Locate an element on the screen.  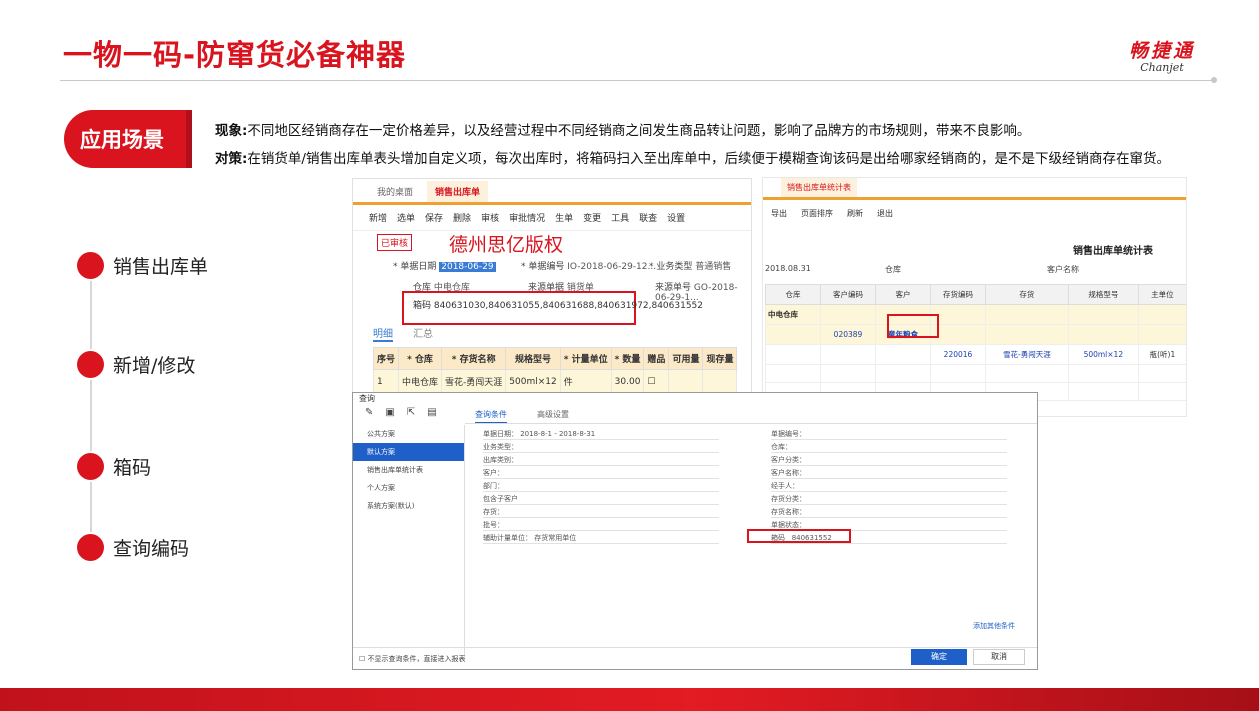
query-field: 出库类别： is located at coordinates (601, 460).